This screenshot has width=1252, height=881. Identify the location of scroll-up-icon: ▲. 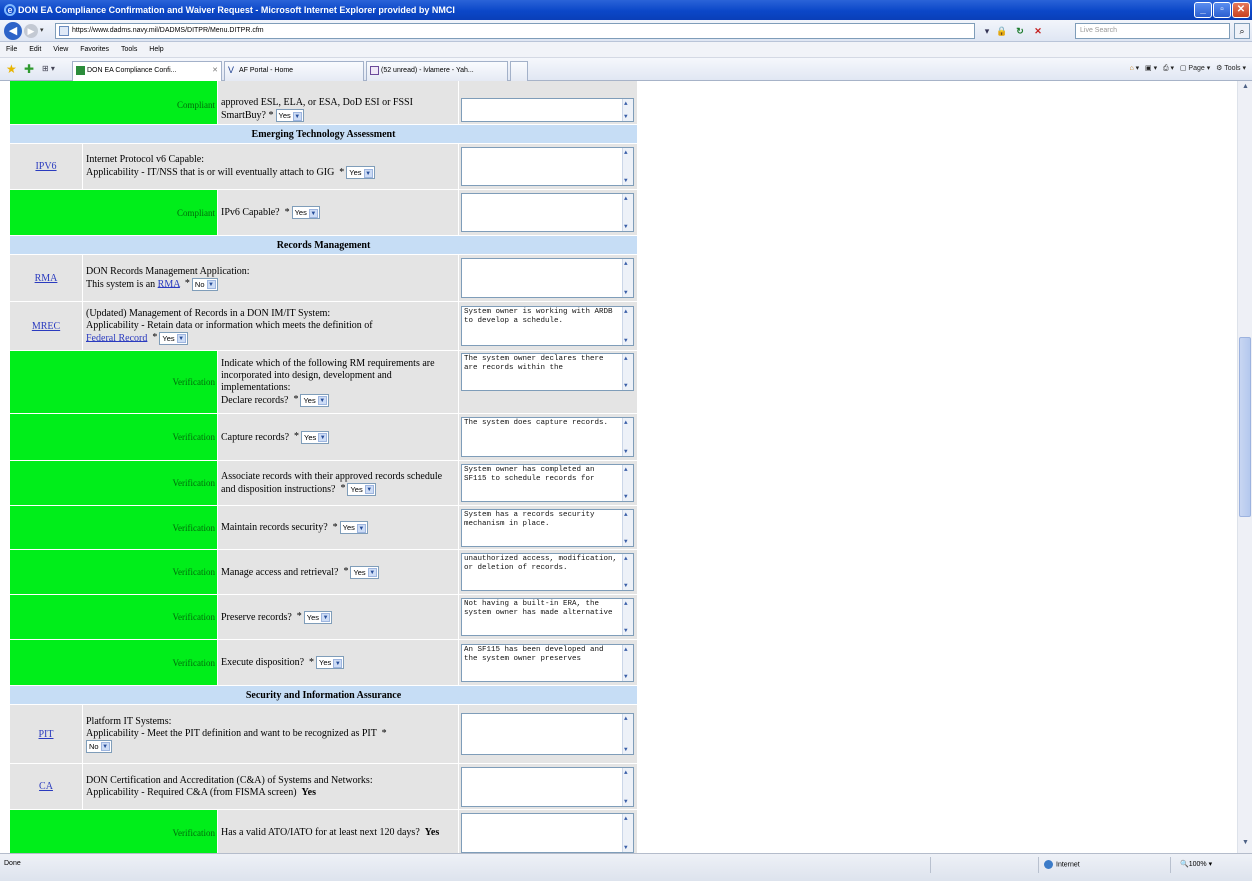
(1245, 89).